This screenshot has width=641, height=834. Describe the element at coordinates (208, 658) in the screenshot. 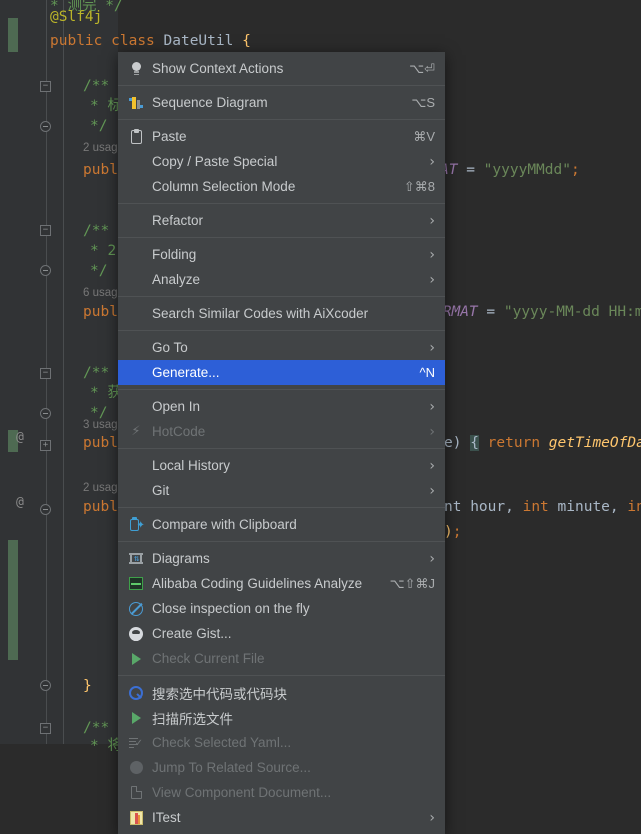

I see `menu-item-label: Check Current File` at that location.